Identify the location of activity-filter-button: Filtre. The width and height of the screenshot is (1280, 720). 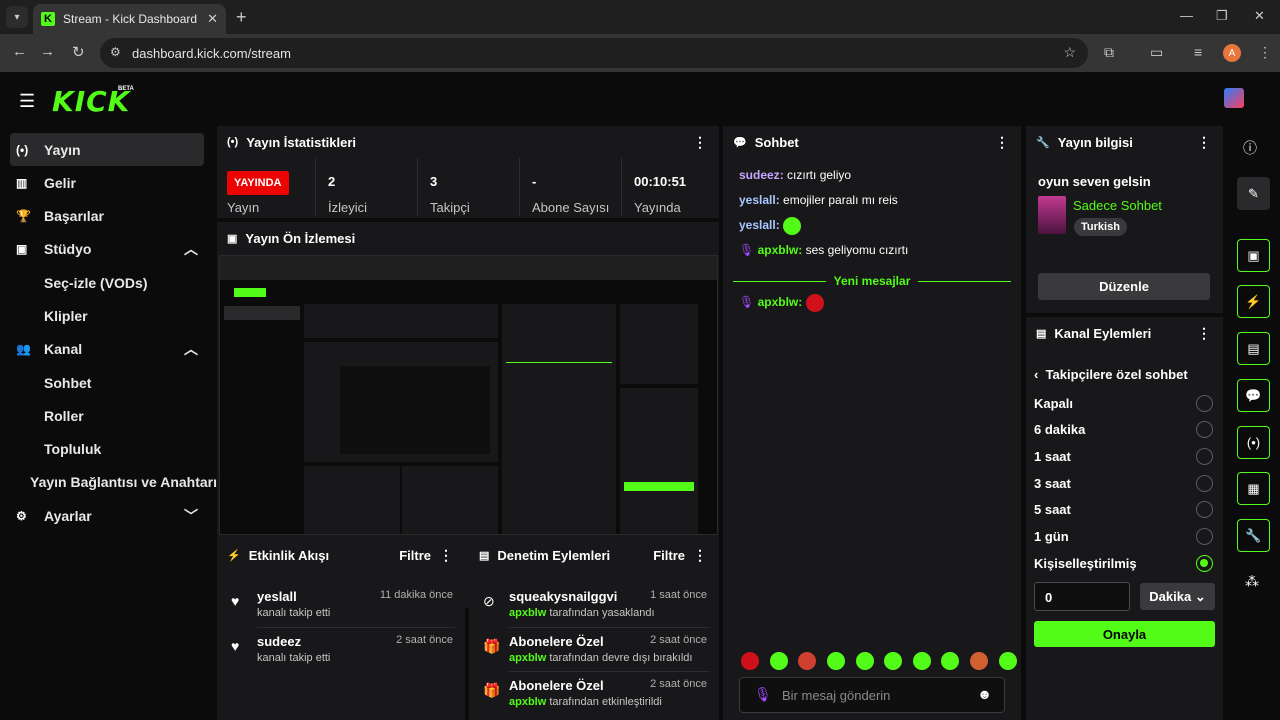
(415, 555).